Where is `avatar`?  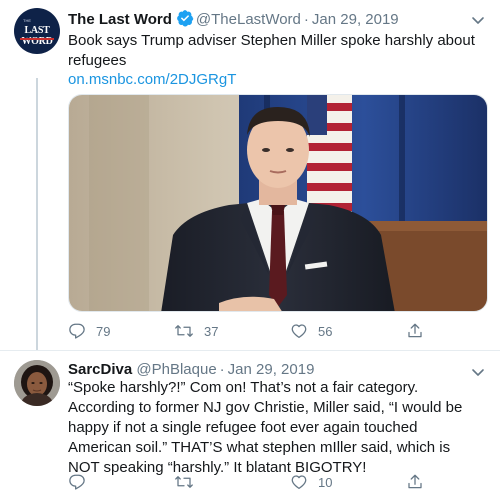
avatar is located at coordinates (37, 383).